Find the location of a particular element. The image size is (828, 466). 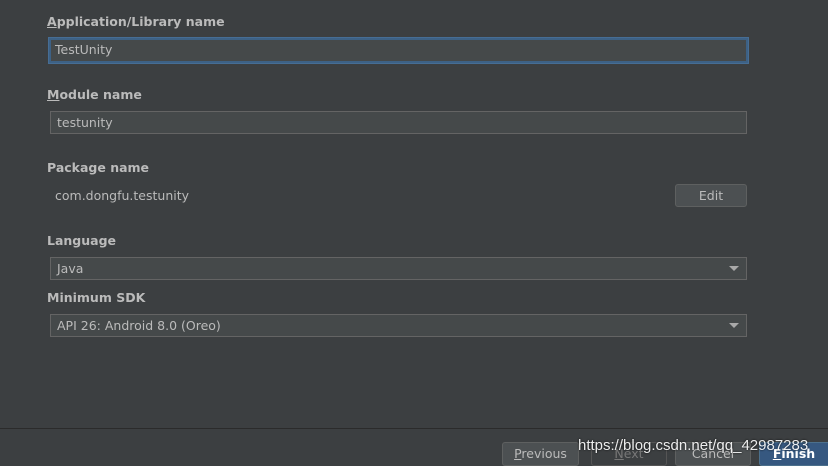

module-name-label-mnemonic: M is located at coordinates (53, 94).